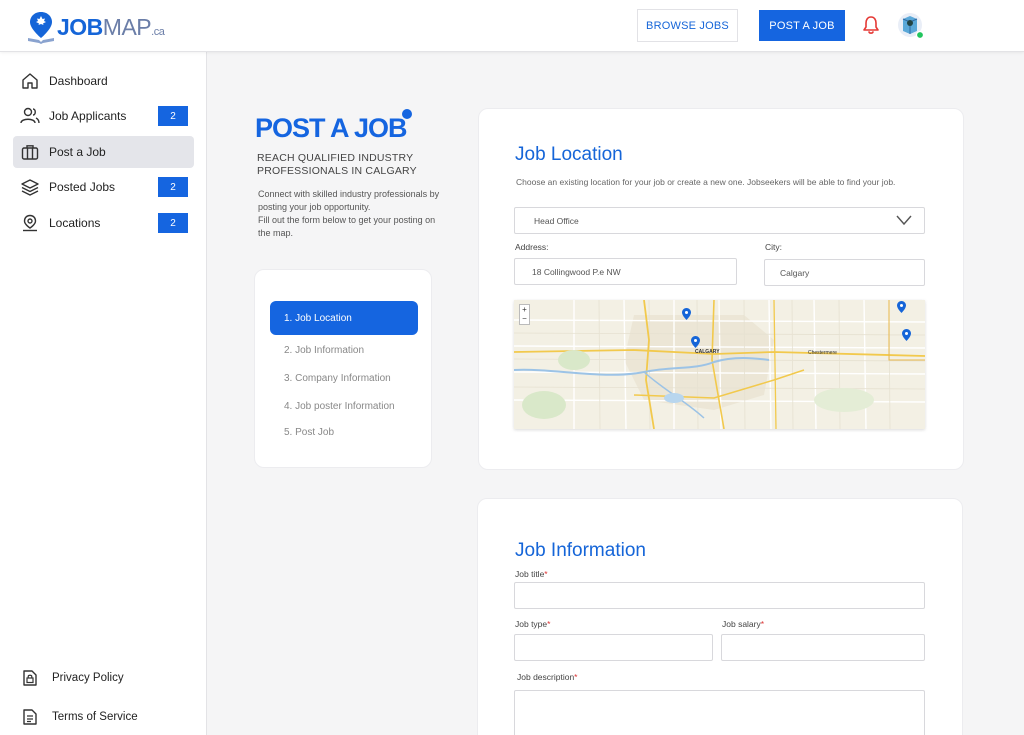 The image size is (1024, 735). What do you see at coordinates (30, 81) in the screenshot?
I see `home-icon` at bounding box center [30, 81].